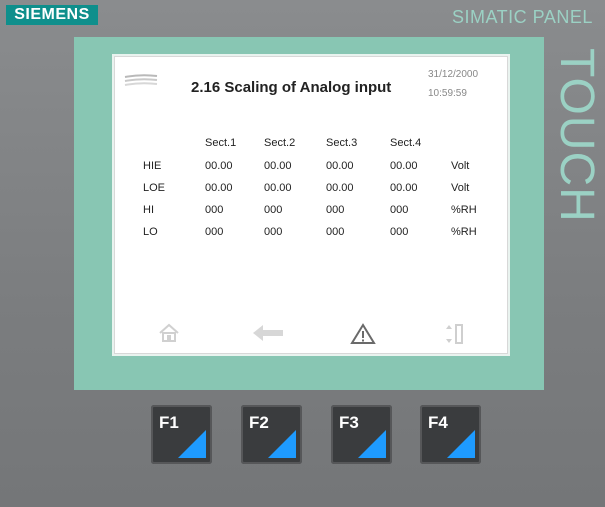 The image size is (605, 507). Describe the element at coordinates (169, 335) in the screenshot. I see `home-icon` at that location.